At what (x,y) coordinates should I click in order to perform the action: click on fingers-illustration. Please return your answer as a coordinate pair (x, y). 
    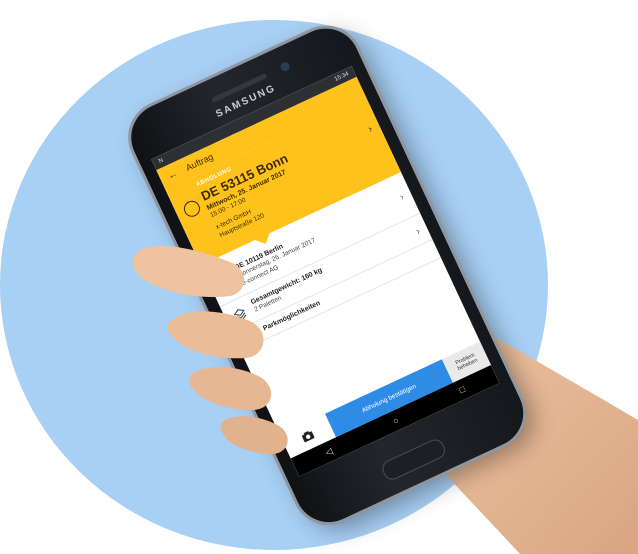
    Looking at the image, I should click on (210, 350).